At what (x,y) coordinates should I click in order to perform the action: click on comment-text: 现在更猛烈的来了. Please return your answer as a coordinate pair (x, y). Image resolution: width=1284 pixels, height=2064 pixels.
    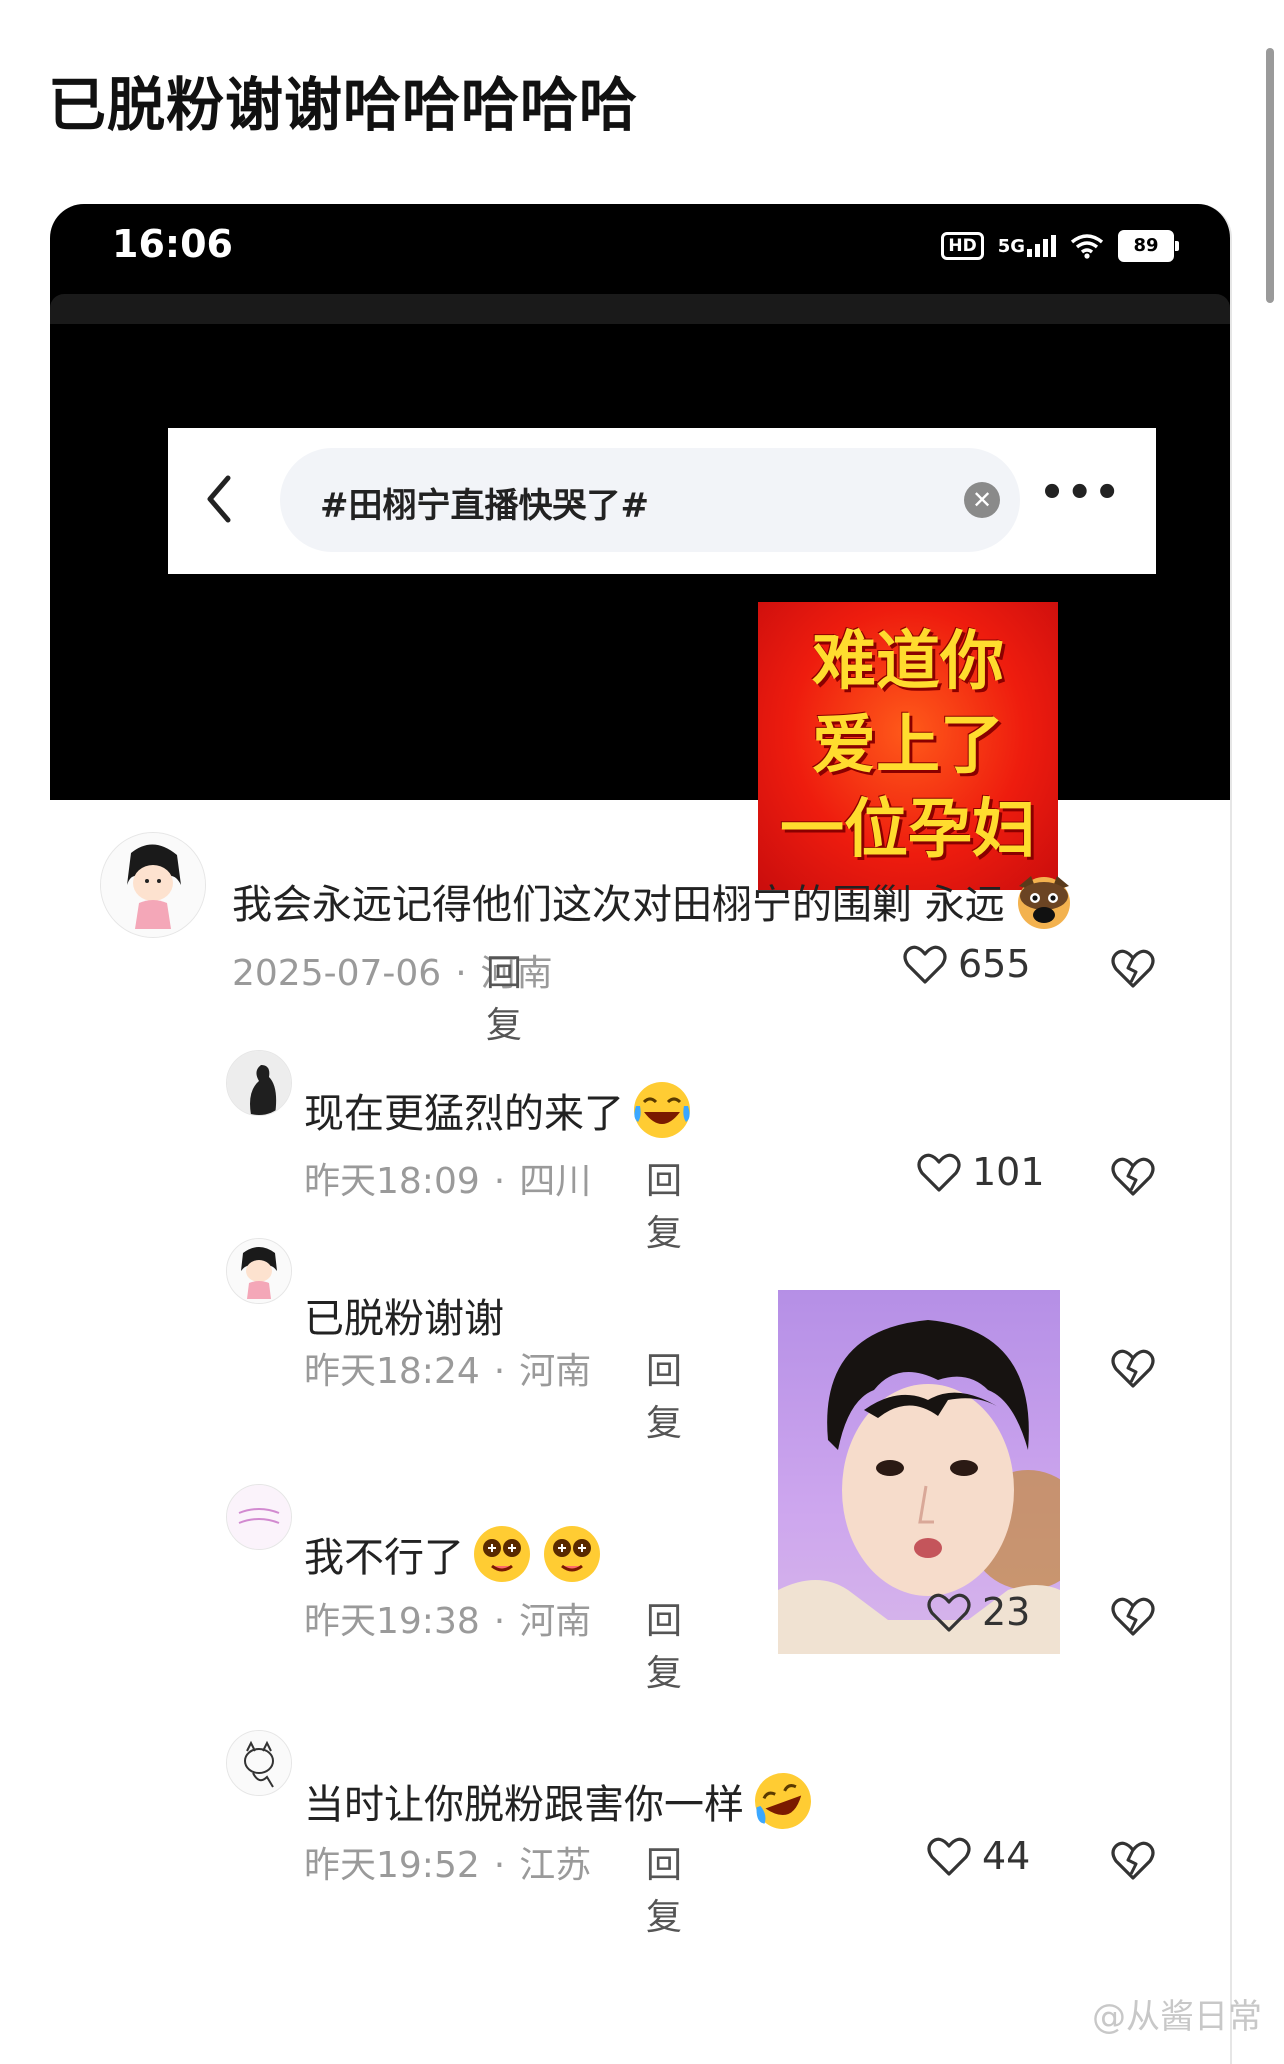
    Looking at the image, I should click on (464, 1114).